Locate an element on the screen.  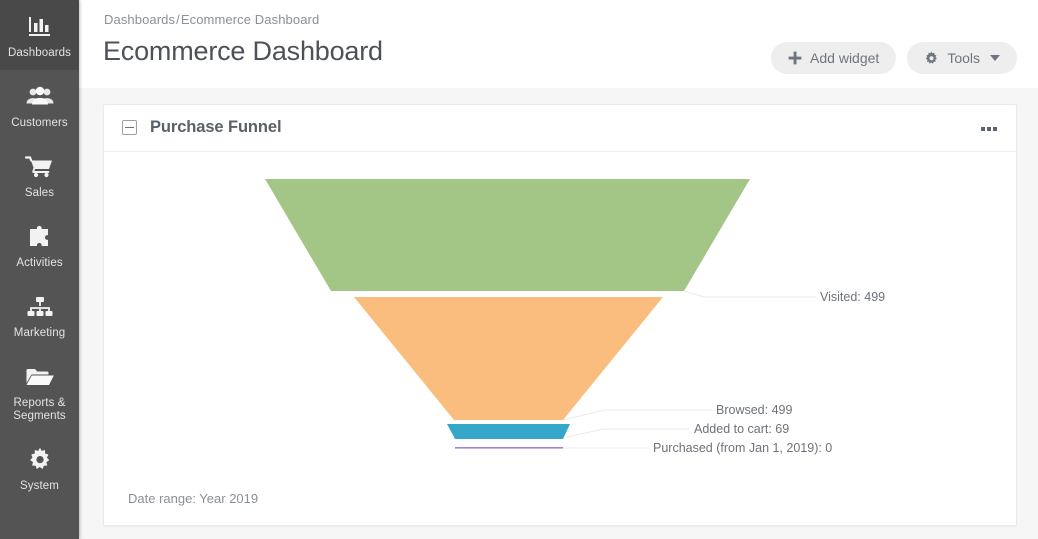
sidebar-item-marketing: Marketing is located at coordinates (39, 315).